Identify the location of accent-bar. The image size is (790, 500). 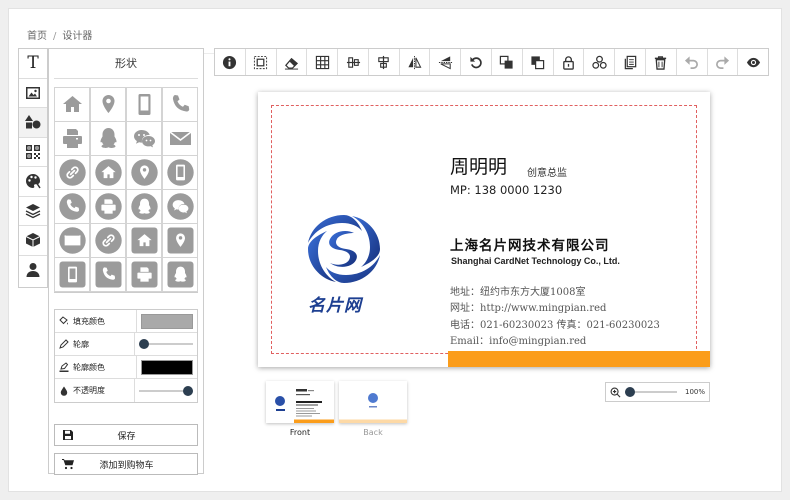
(579, 359).